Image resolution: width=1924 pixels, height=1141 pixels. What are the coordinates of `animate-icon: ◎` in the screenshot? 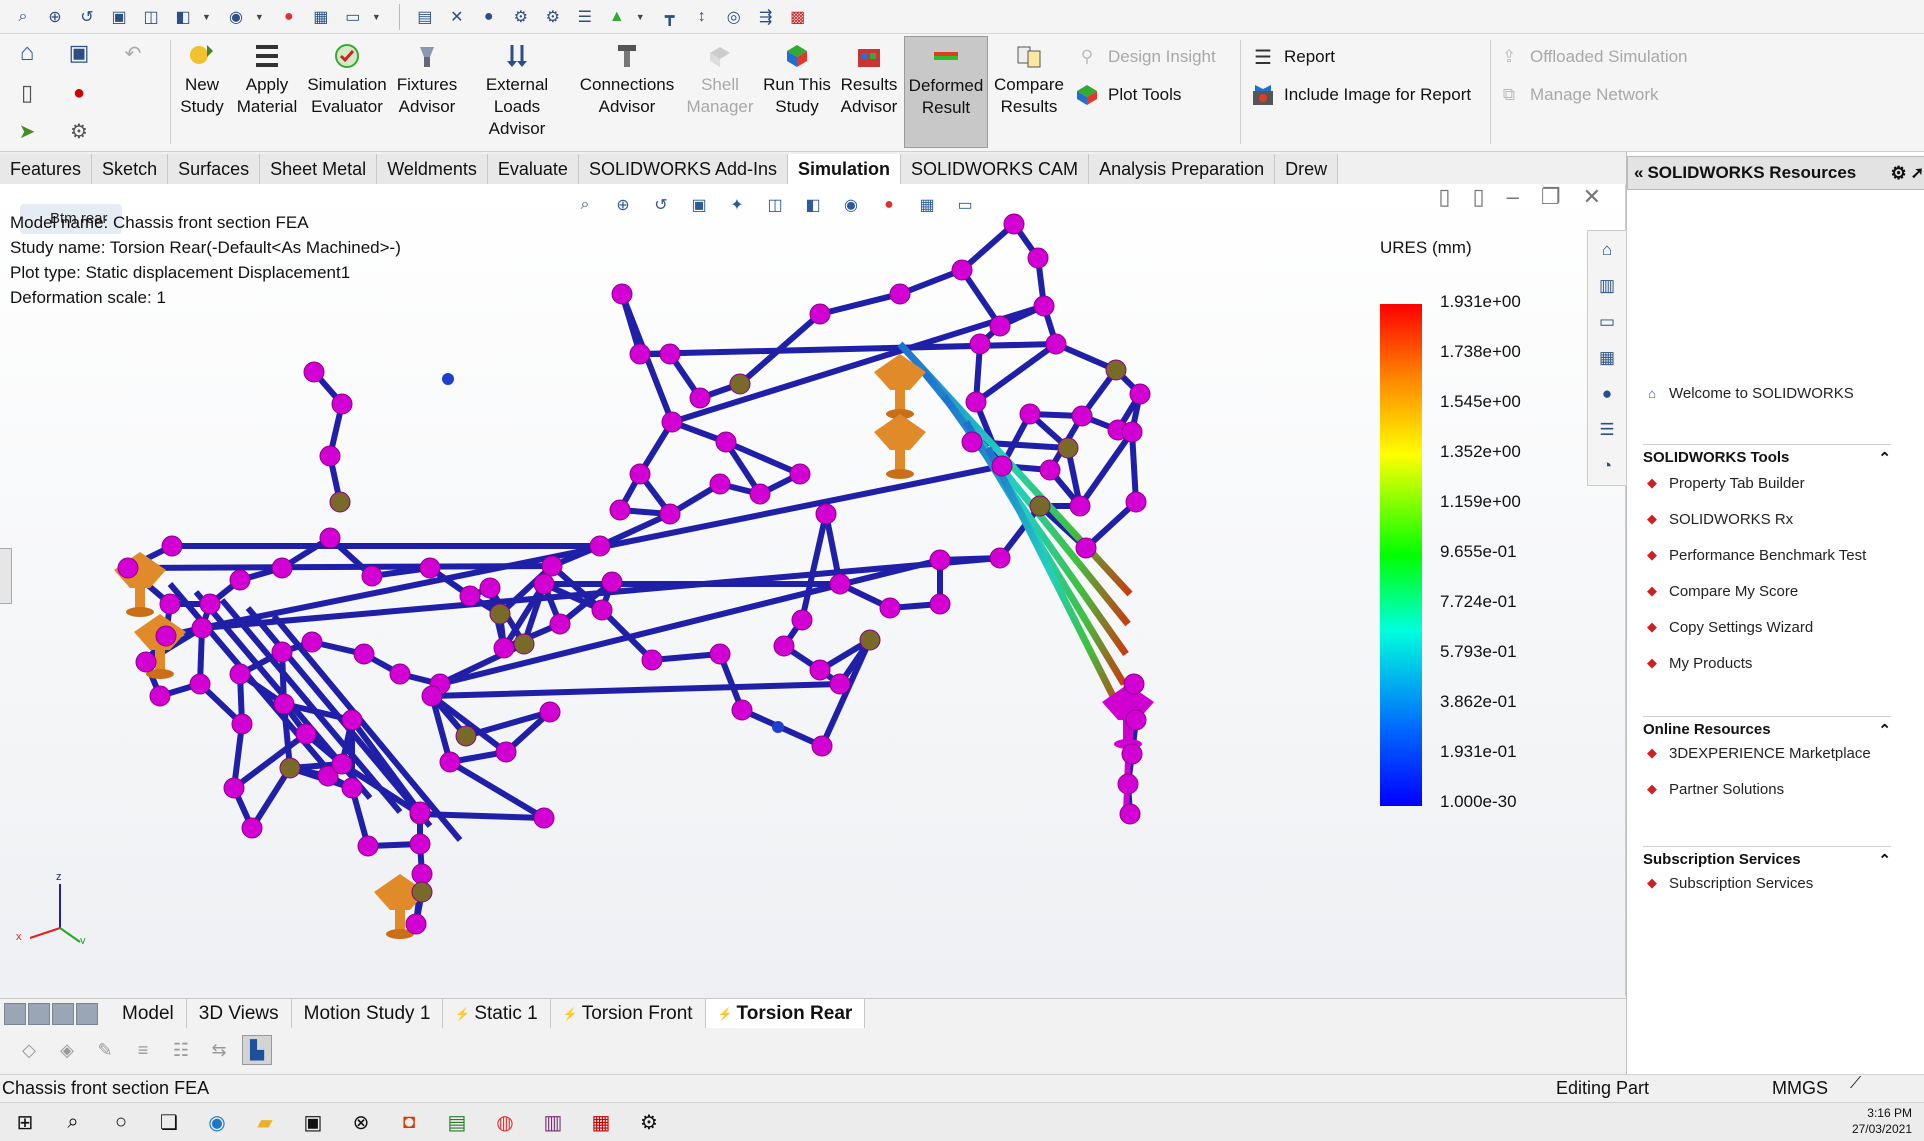 It's located at (734, 17).